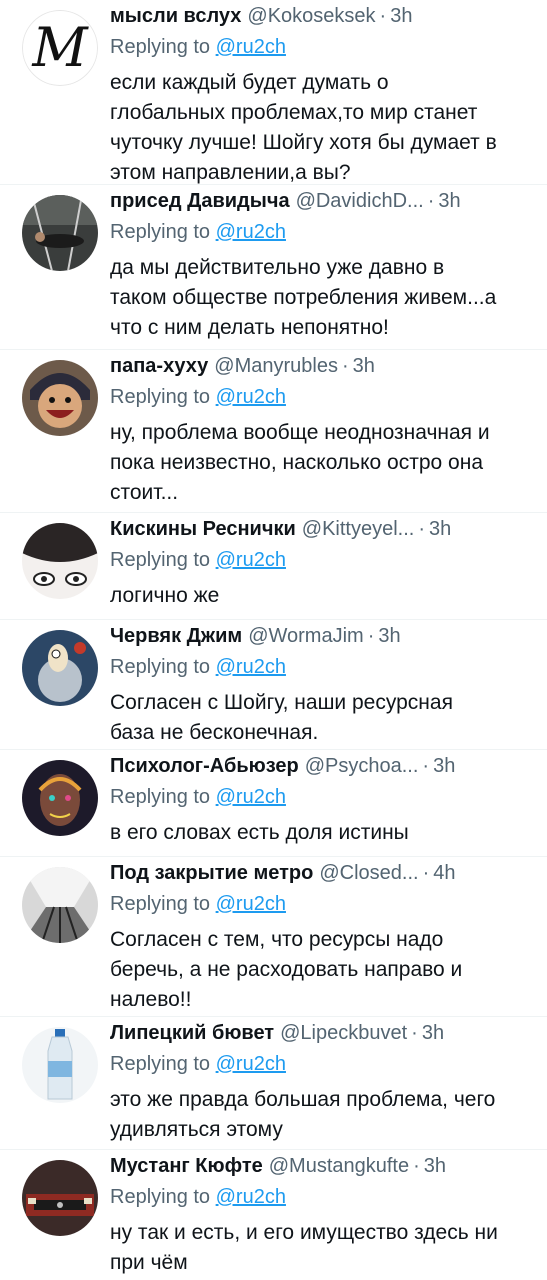  I want to click on avatar-letter: M, so click(60, 47).